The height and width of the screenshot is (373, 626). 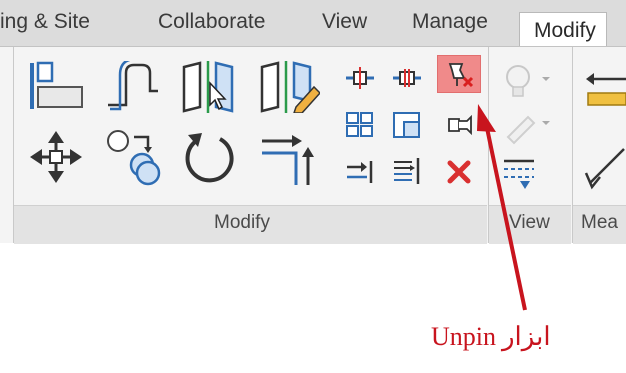 What do you see at coordinates (526, 336) in the screenshot?
I see `annotation-text-persian: ابزار` at bounding box center [526, 336].